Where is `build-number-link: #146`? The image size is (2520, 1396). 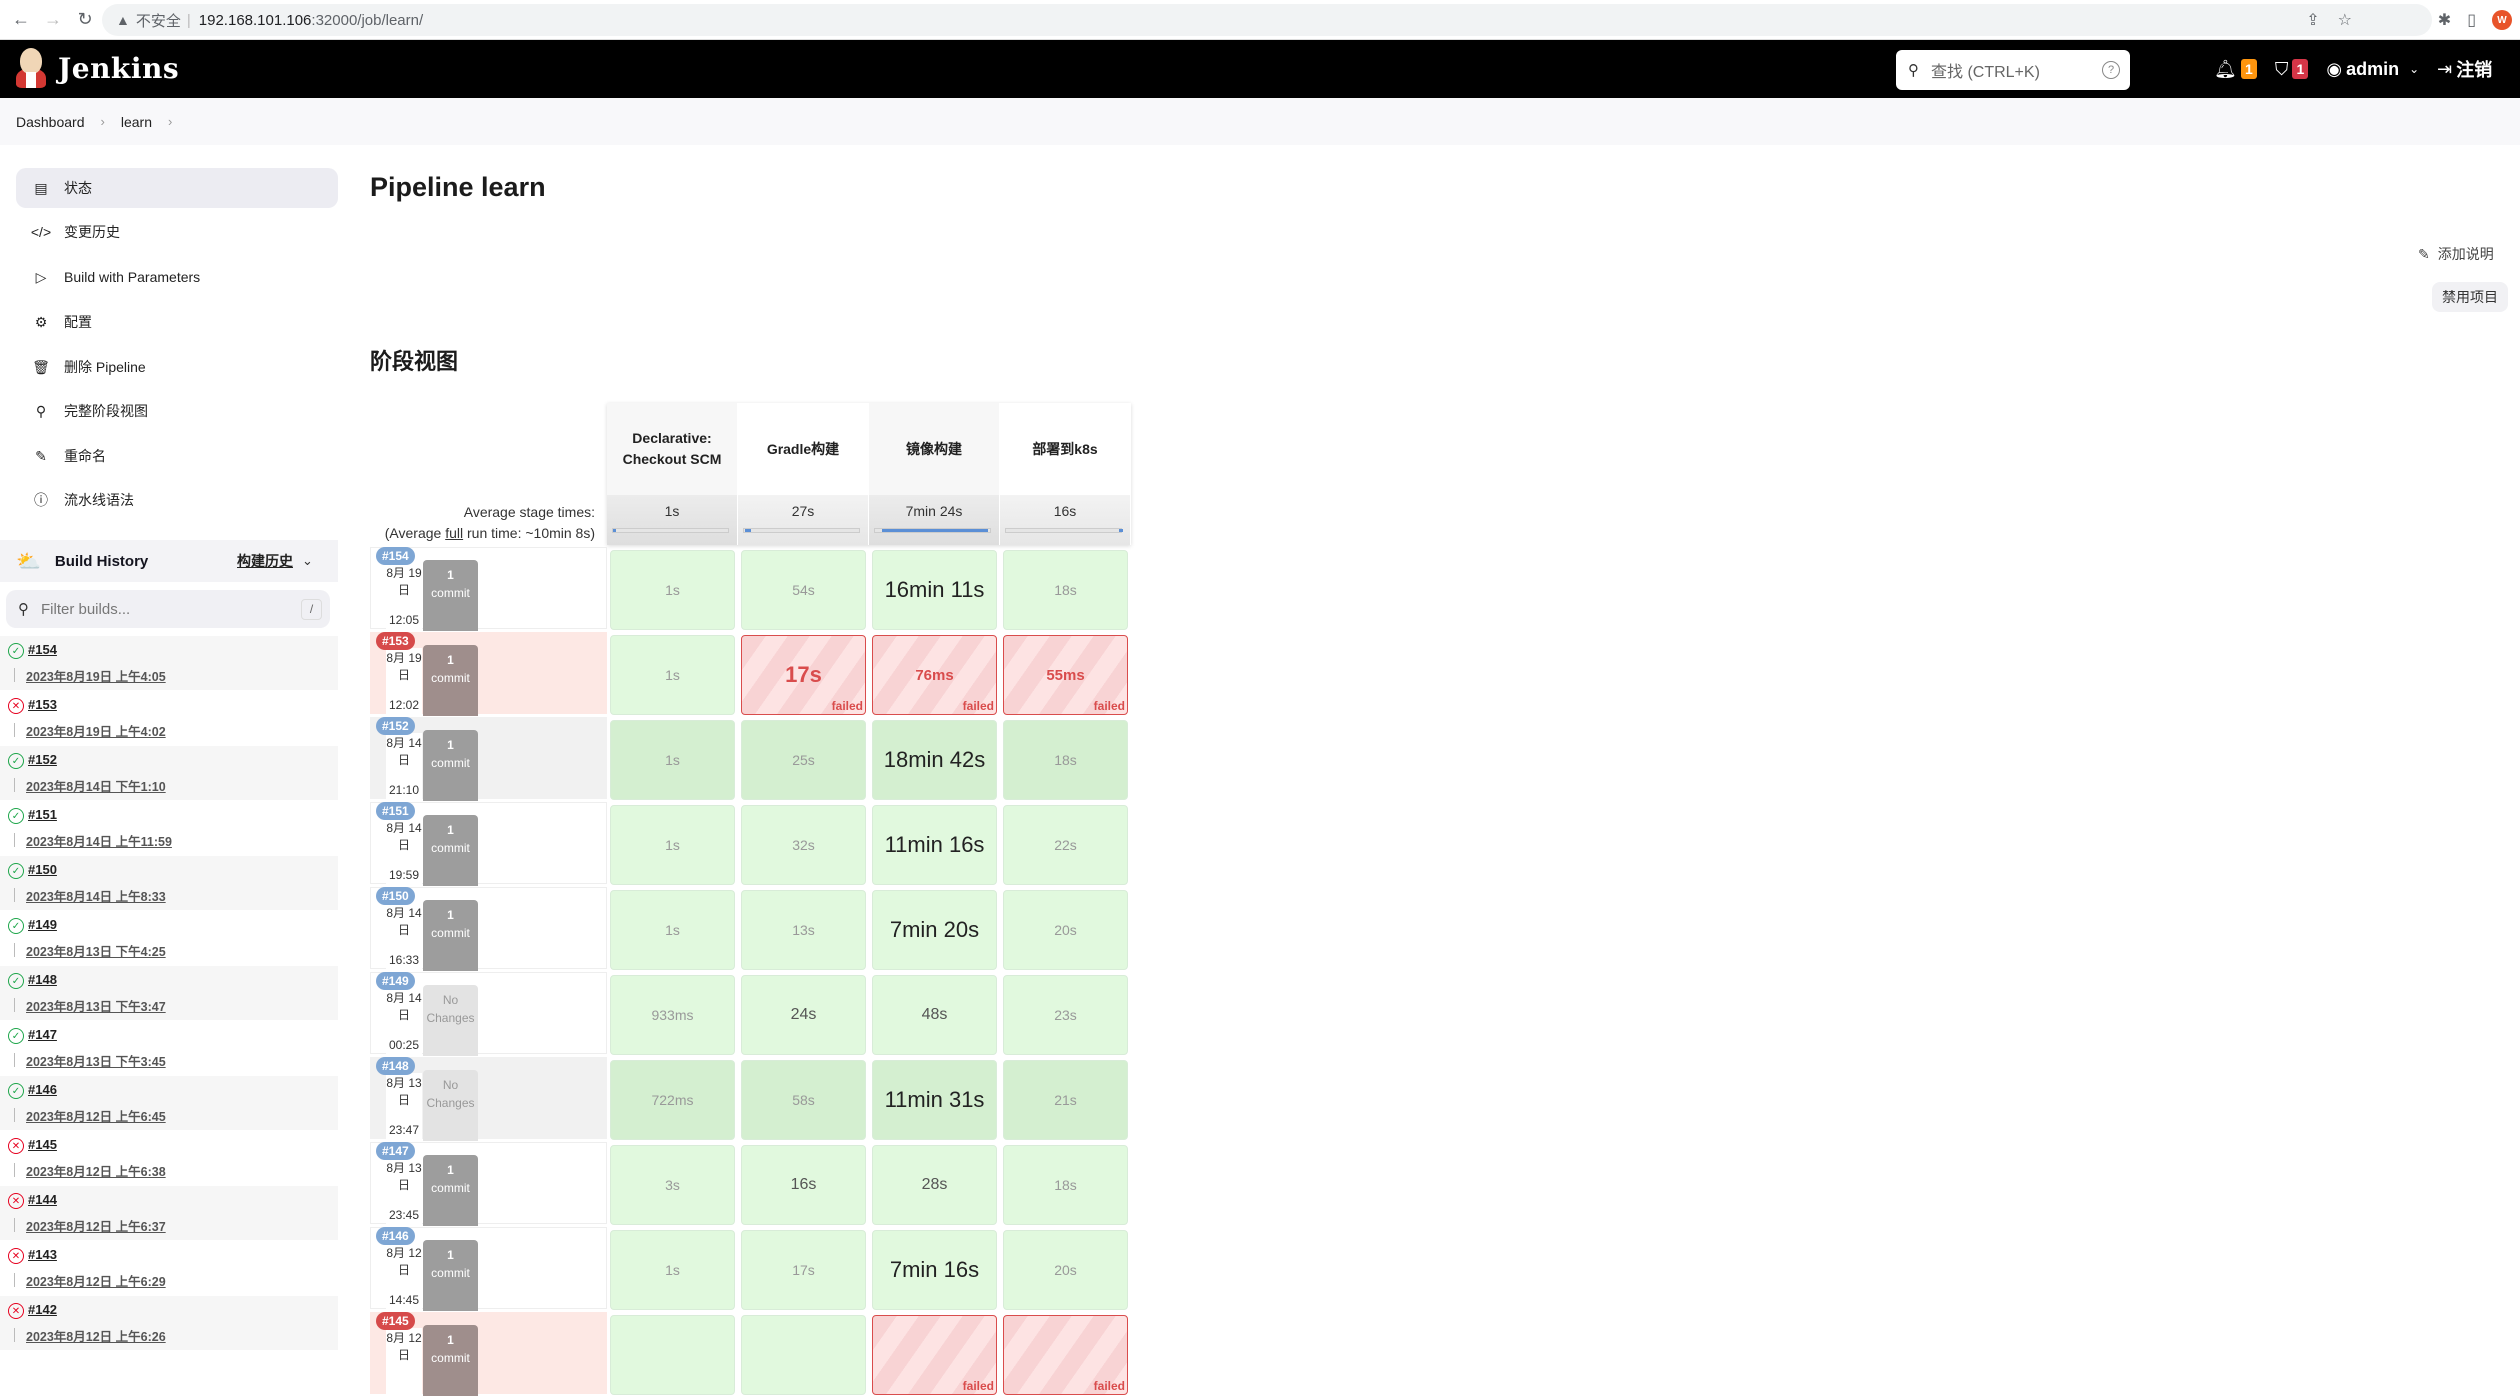
build-number-link: #146 is located at coordinates (42, 1089).